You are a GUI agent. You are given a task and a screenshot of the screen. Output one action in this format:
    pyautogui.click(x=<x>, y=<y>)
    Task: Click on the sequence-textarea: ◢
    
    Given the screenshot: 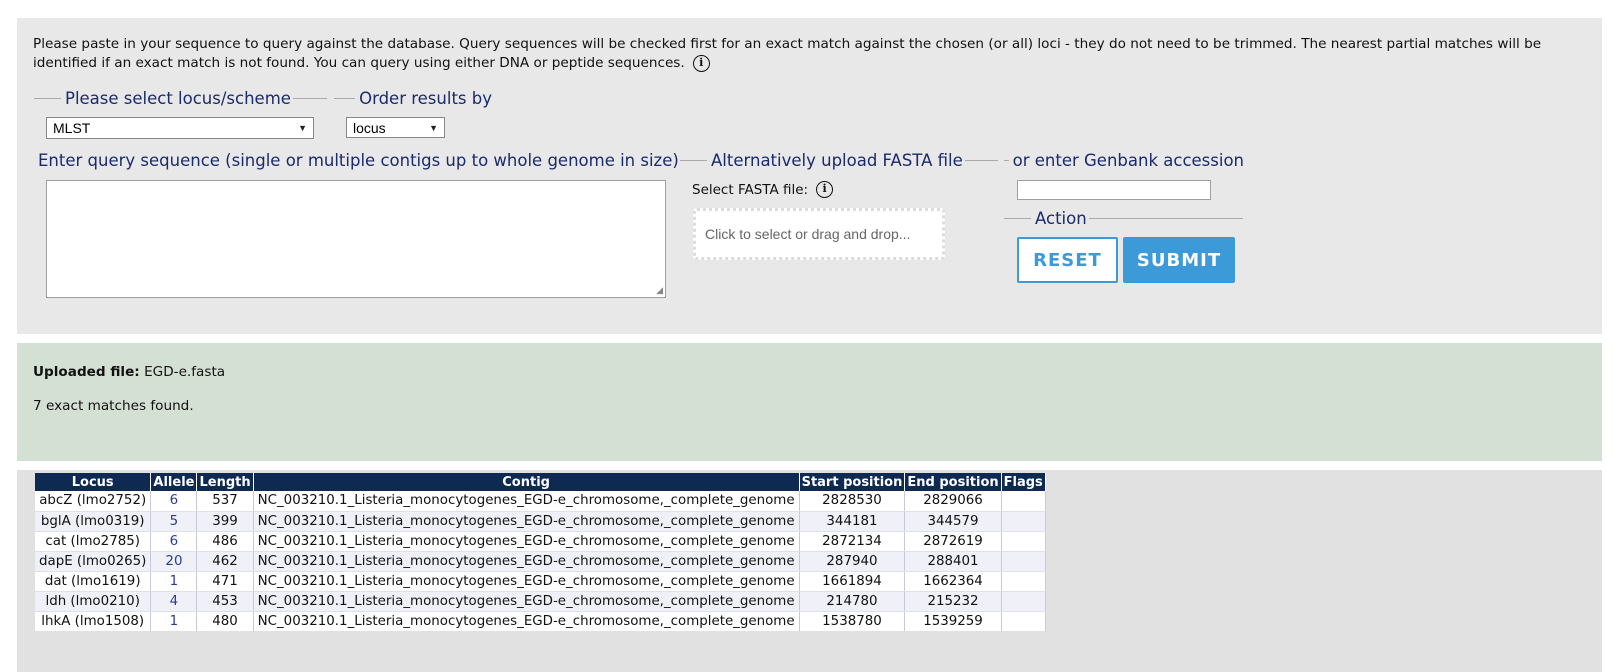 What is the action you would take?
    pyautogui.click(x=356, y=239)
    